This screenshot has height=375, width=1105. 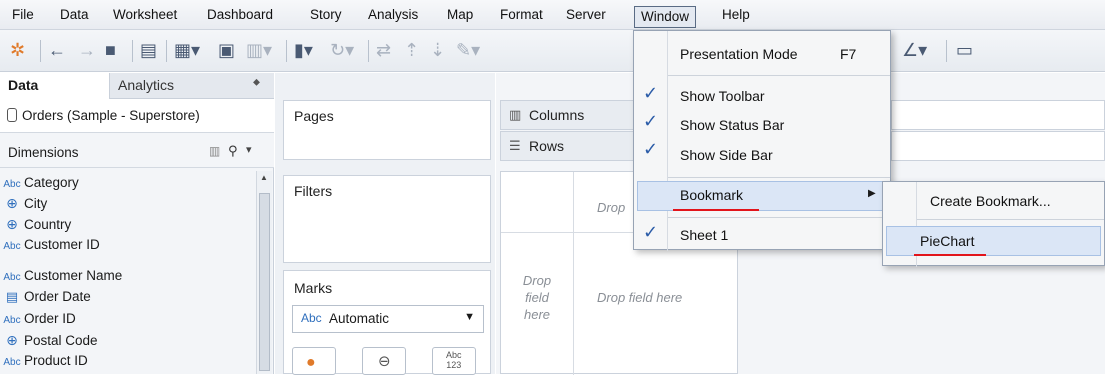 I want to click on field-item: ⊕ City, so click(x=23, y=205).